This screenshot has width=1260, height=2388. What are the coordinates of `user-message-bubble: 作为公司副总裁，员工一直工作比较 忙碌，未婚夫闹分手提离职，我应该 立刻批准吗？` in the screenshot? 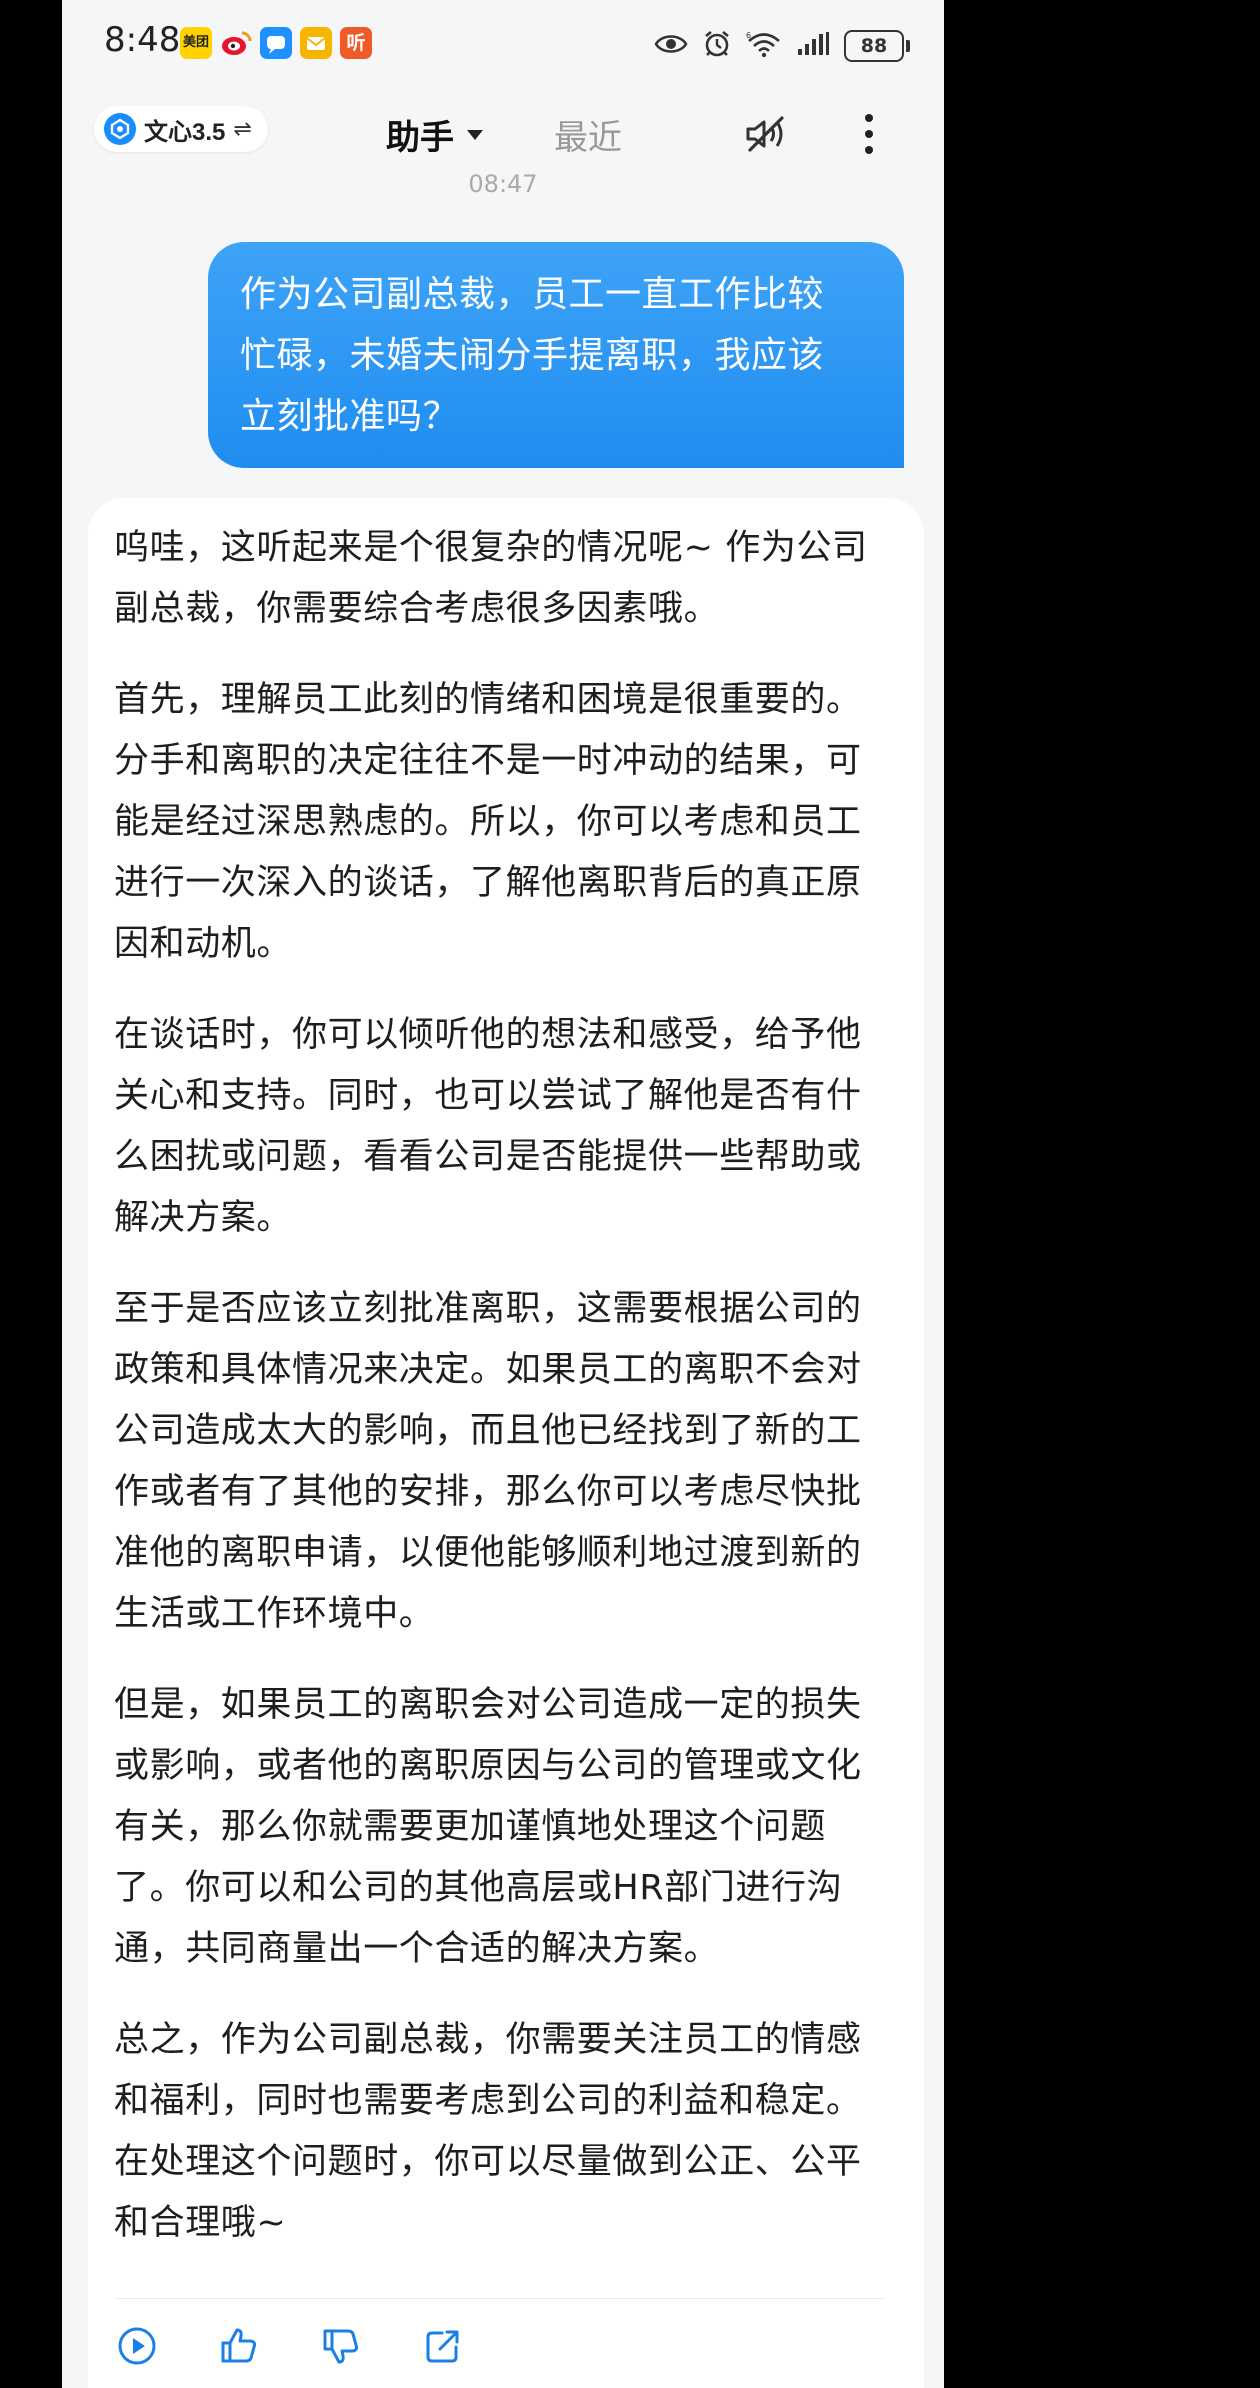 It's located at (556, 355).